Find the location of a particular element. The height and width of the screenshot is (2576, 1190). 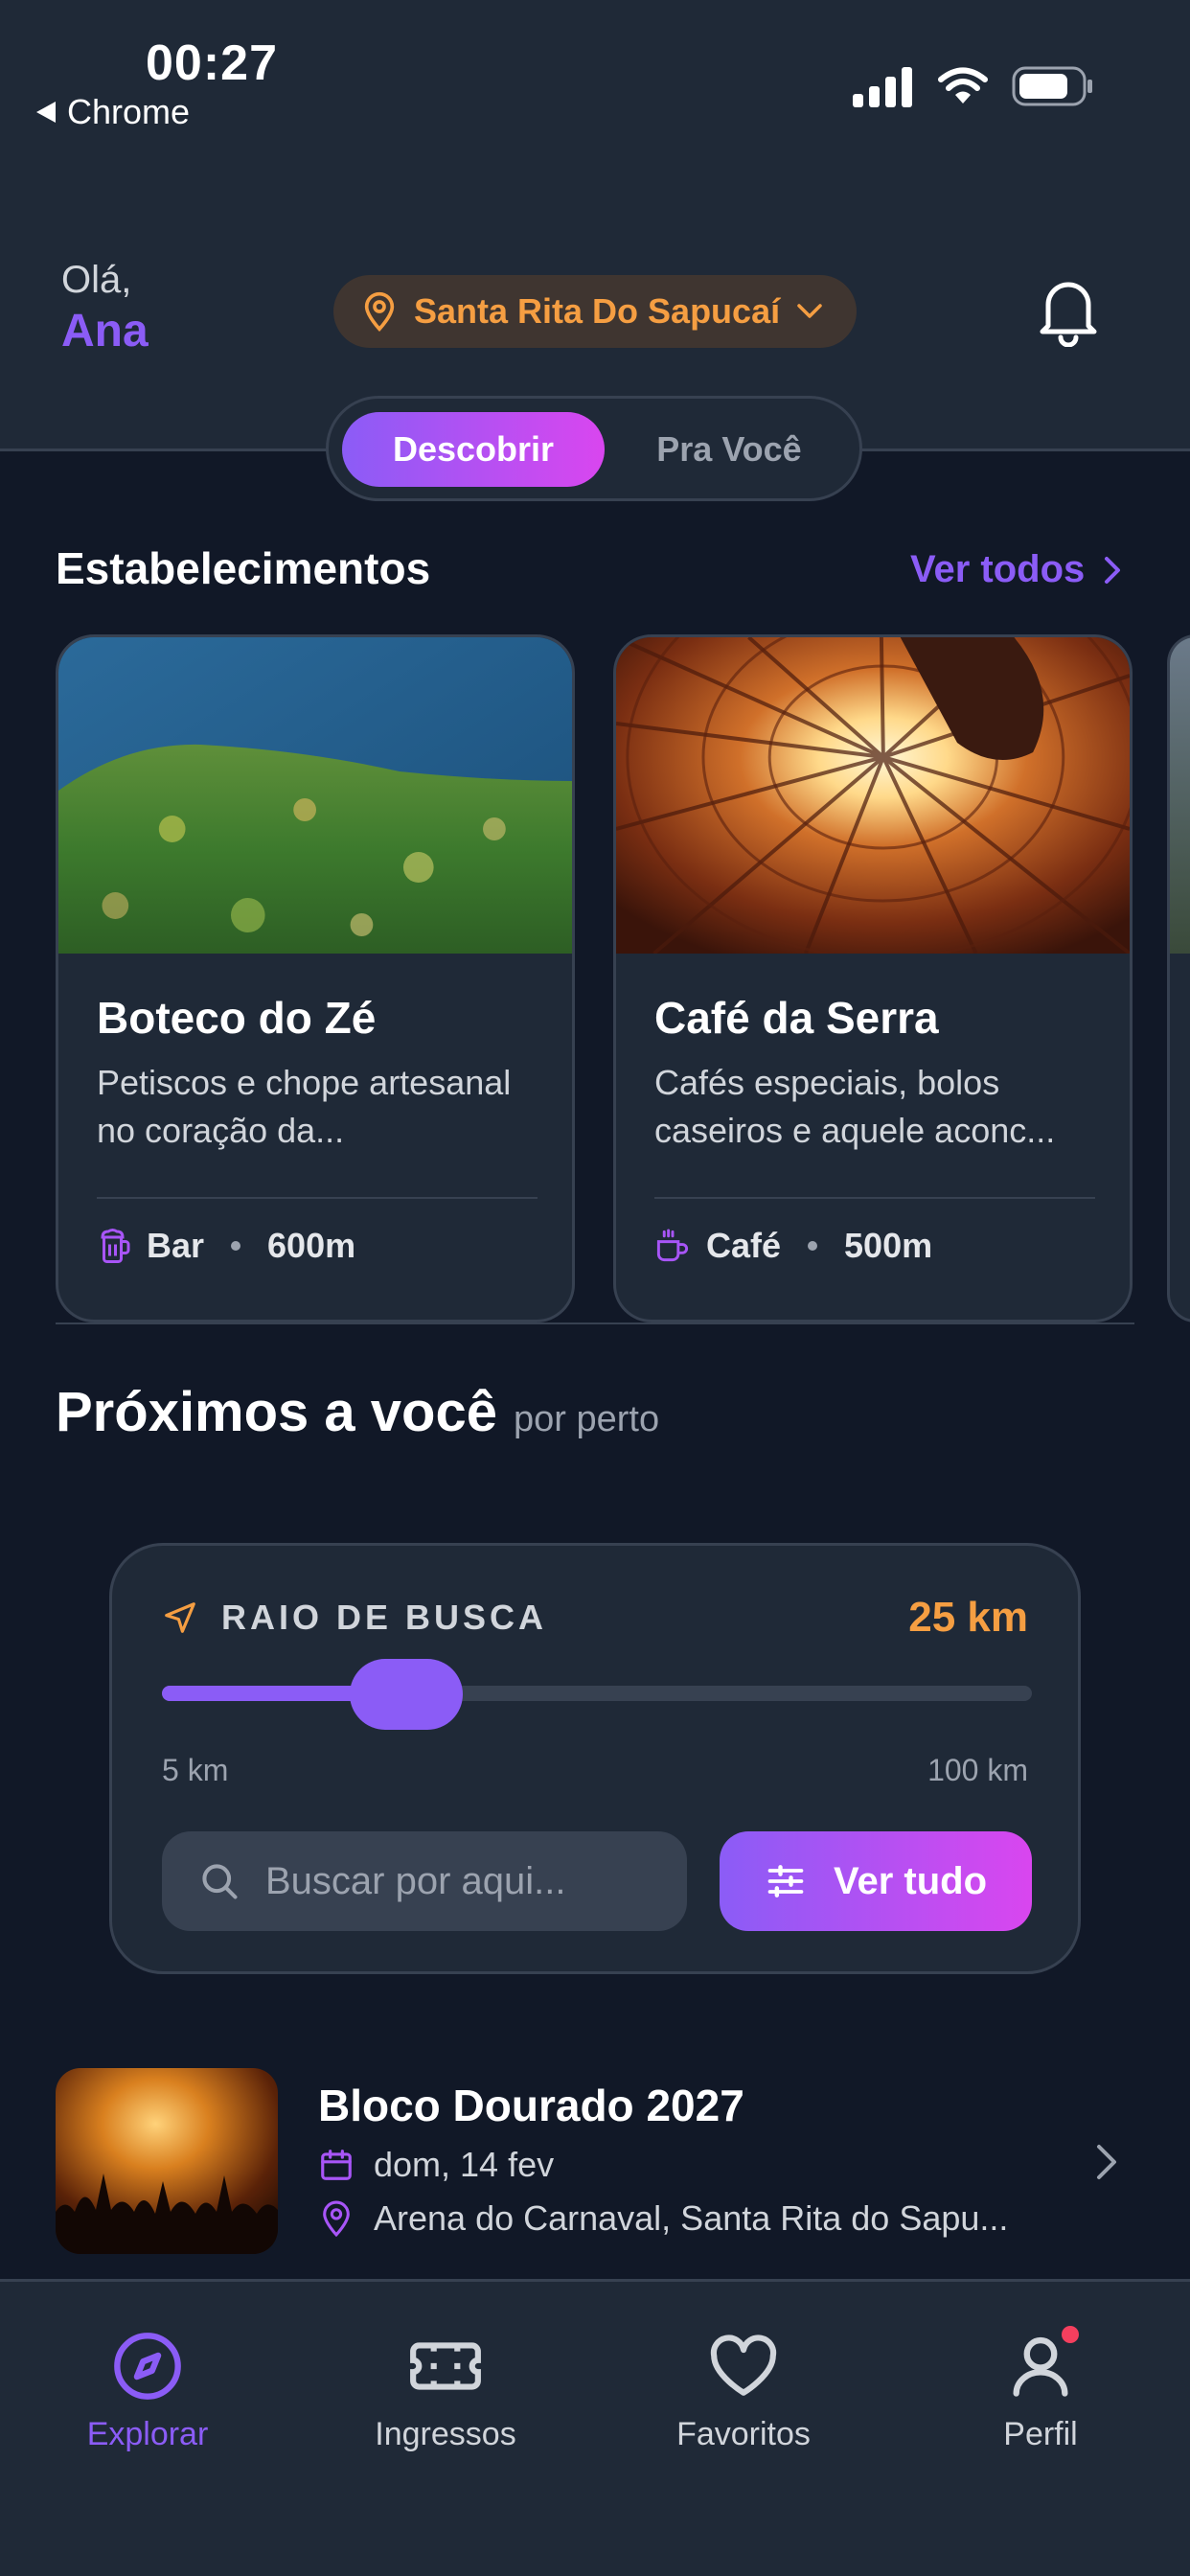

section-divider is located at coordinates (595, 1323).